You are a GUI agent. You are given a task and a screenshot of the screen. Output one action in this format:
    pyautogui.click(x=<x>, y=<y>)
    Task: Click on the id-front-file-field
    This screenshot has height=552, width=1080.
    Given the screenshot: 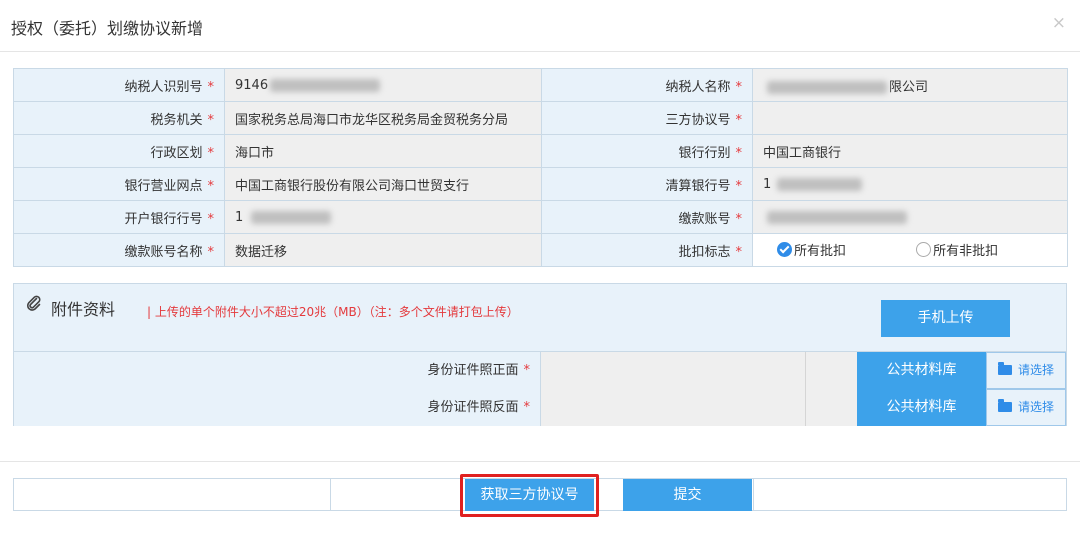 What is the action you would take?
    pyautogui.click(x=672, y=370)
    